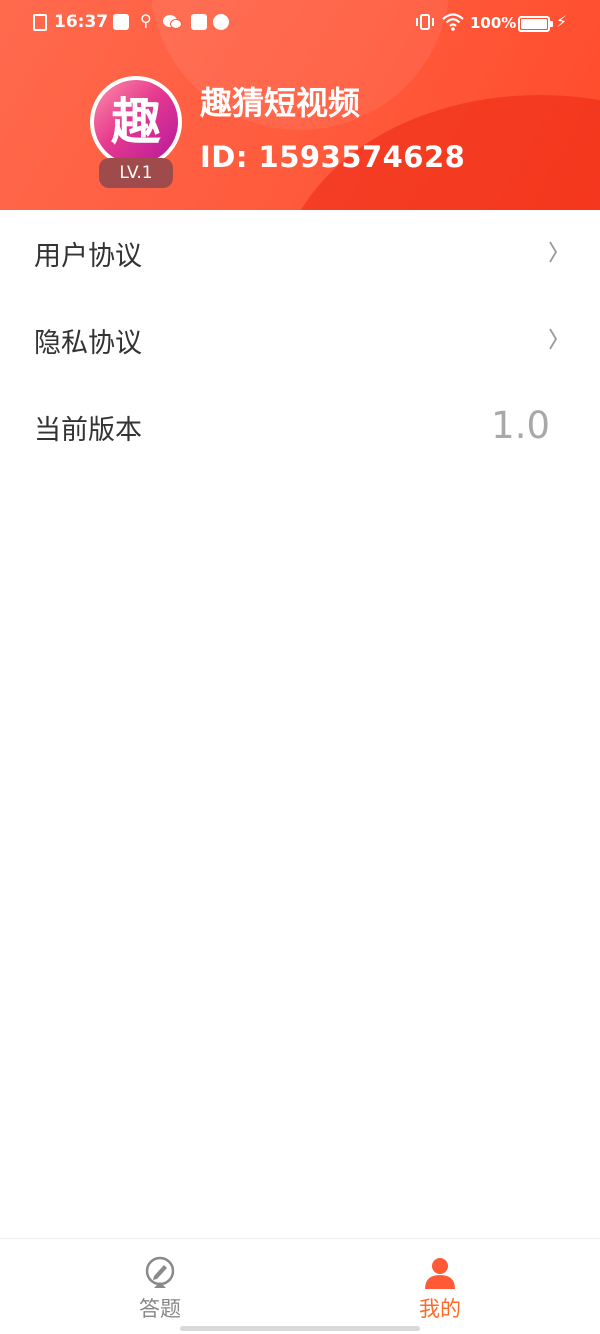 This screenshot has width=600, height=1334. I want to click on usb-icon: ⚲, so click(146, 20).